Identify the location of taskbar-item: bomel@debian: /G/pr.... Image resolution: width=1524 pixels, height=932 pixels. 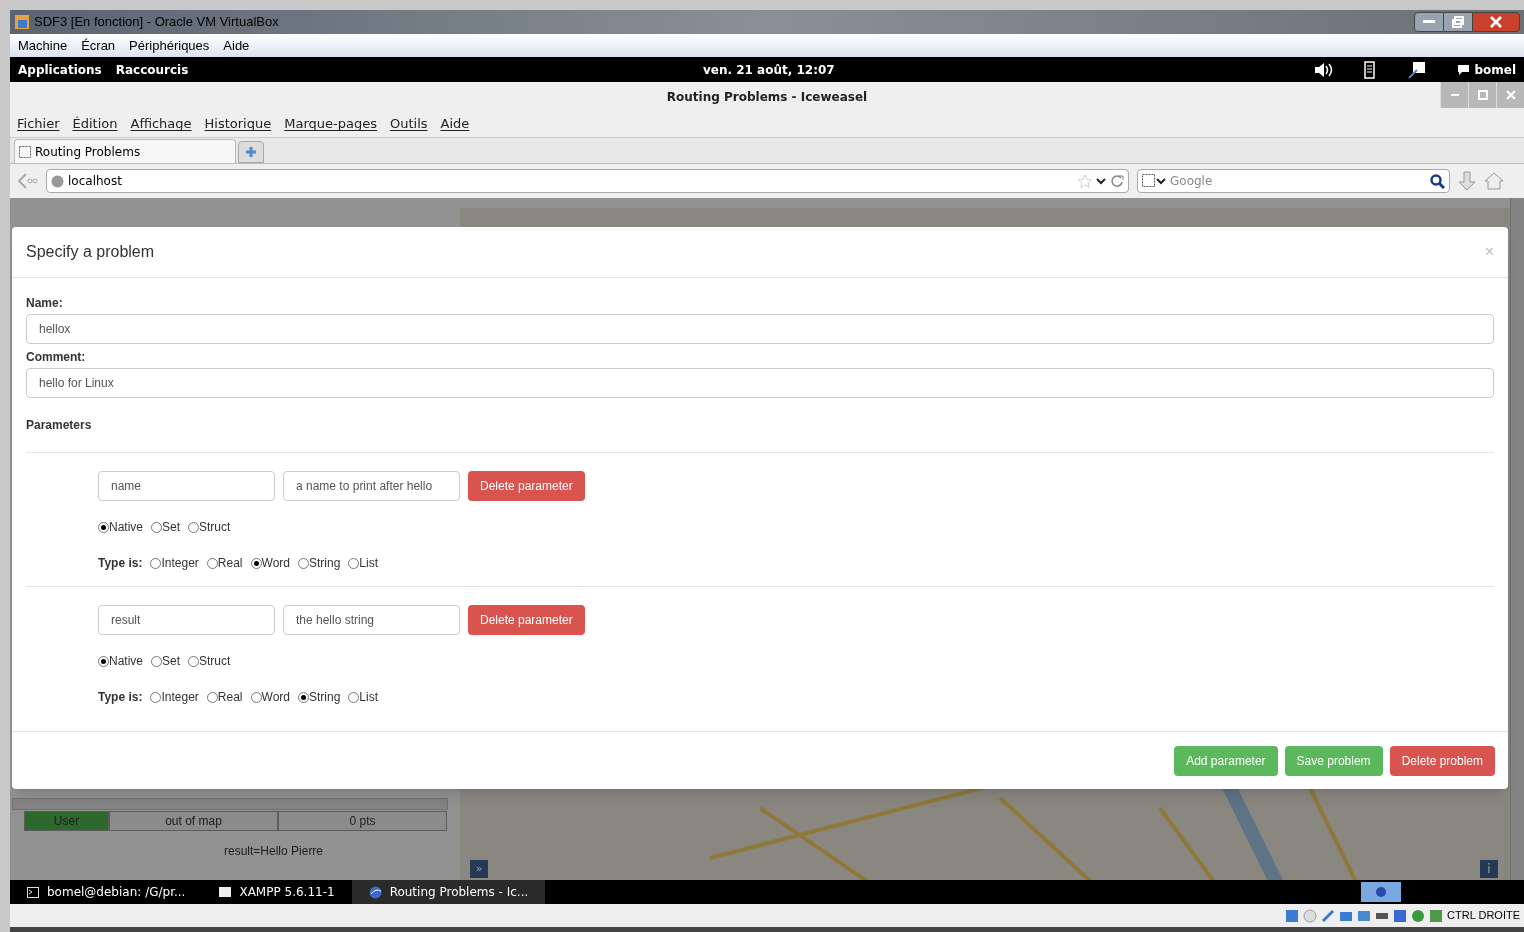
(106, 892).